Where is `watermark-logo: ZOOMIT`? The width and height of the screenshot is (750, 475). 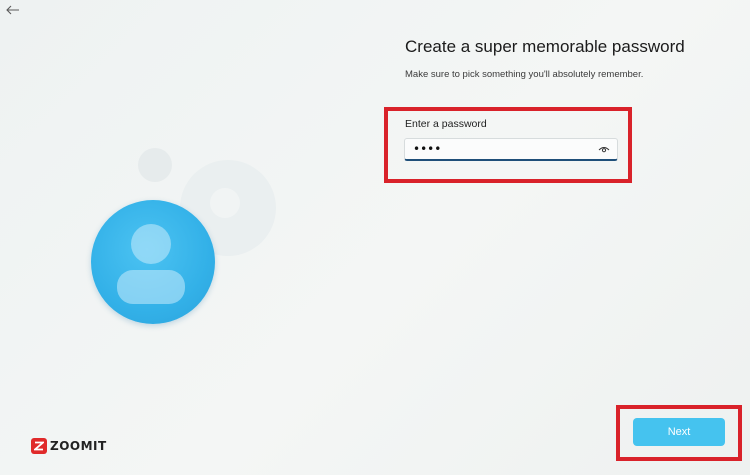 watermark-logo: ZOOMIT is located at coordinates (69, 446).